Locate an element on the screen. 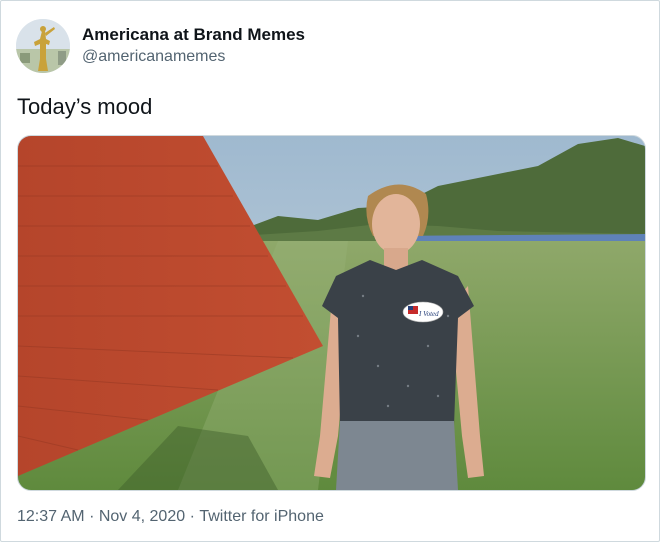 Image resolution: width=660 pixels, height=542 pixels. tweet-time: 12:37 AM is located at coordinates (51, 516).